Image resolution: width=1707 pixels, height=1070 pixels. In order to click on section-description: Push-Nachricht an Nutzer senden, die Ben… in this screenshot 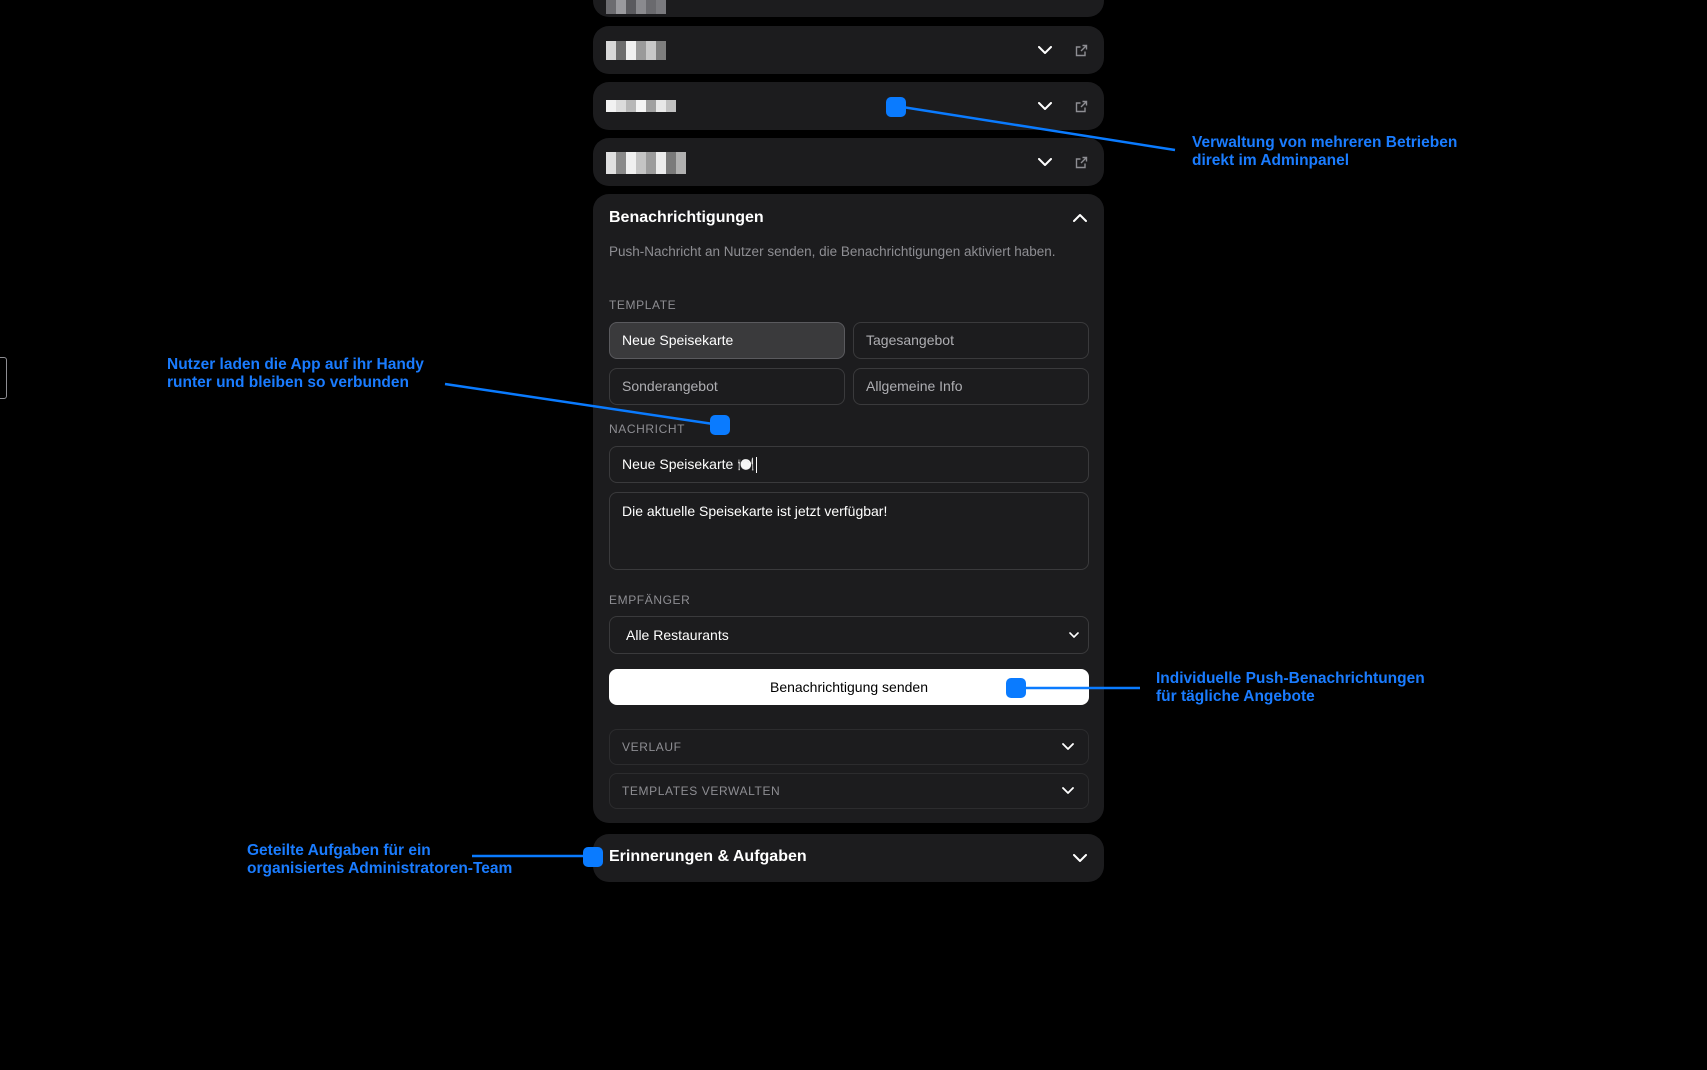, I will do `click(832, 251)`.